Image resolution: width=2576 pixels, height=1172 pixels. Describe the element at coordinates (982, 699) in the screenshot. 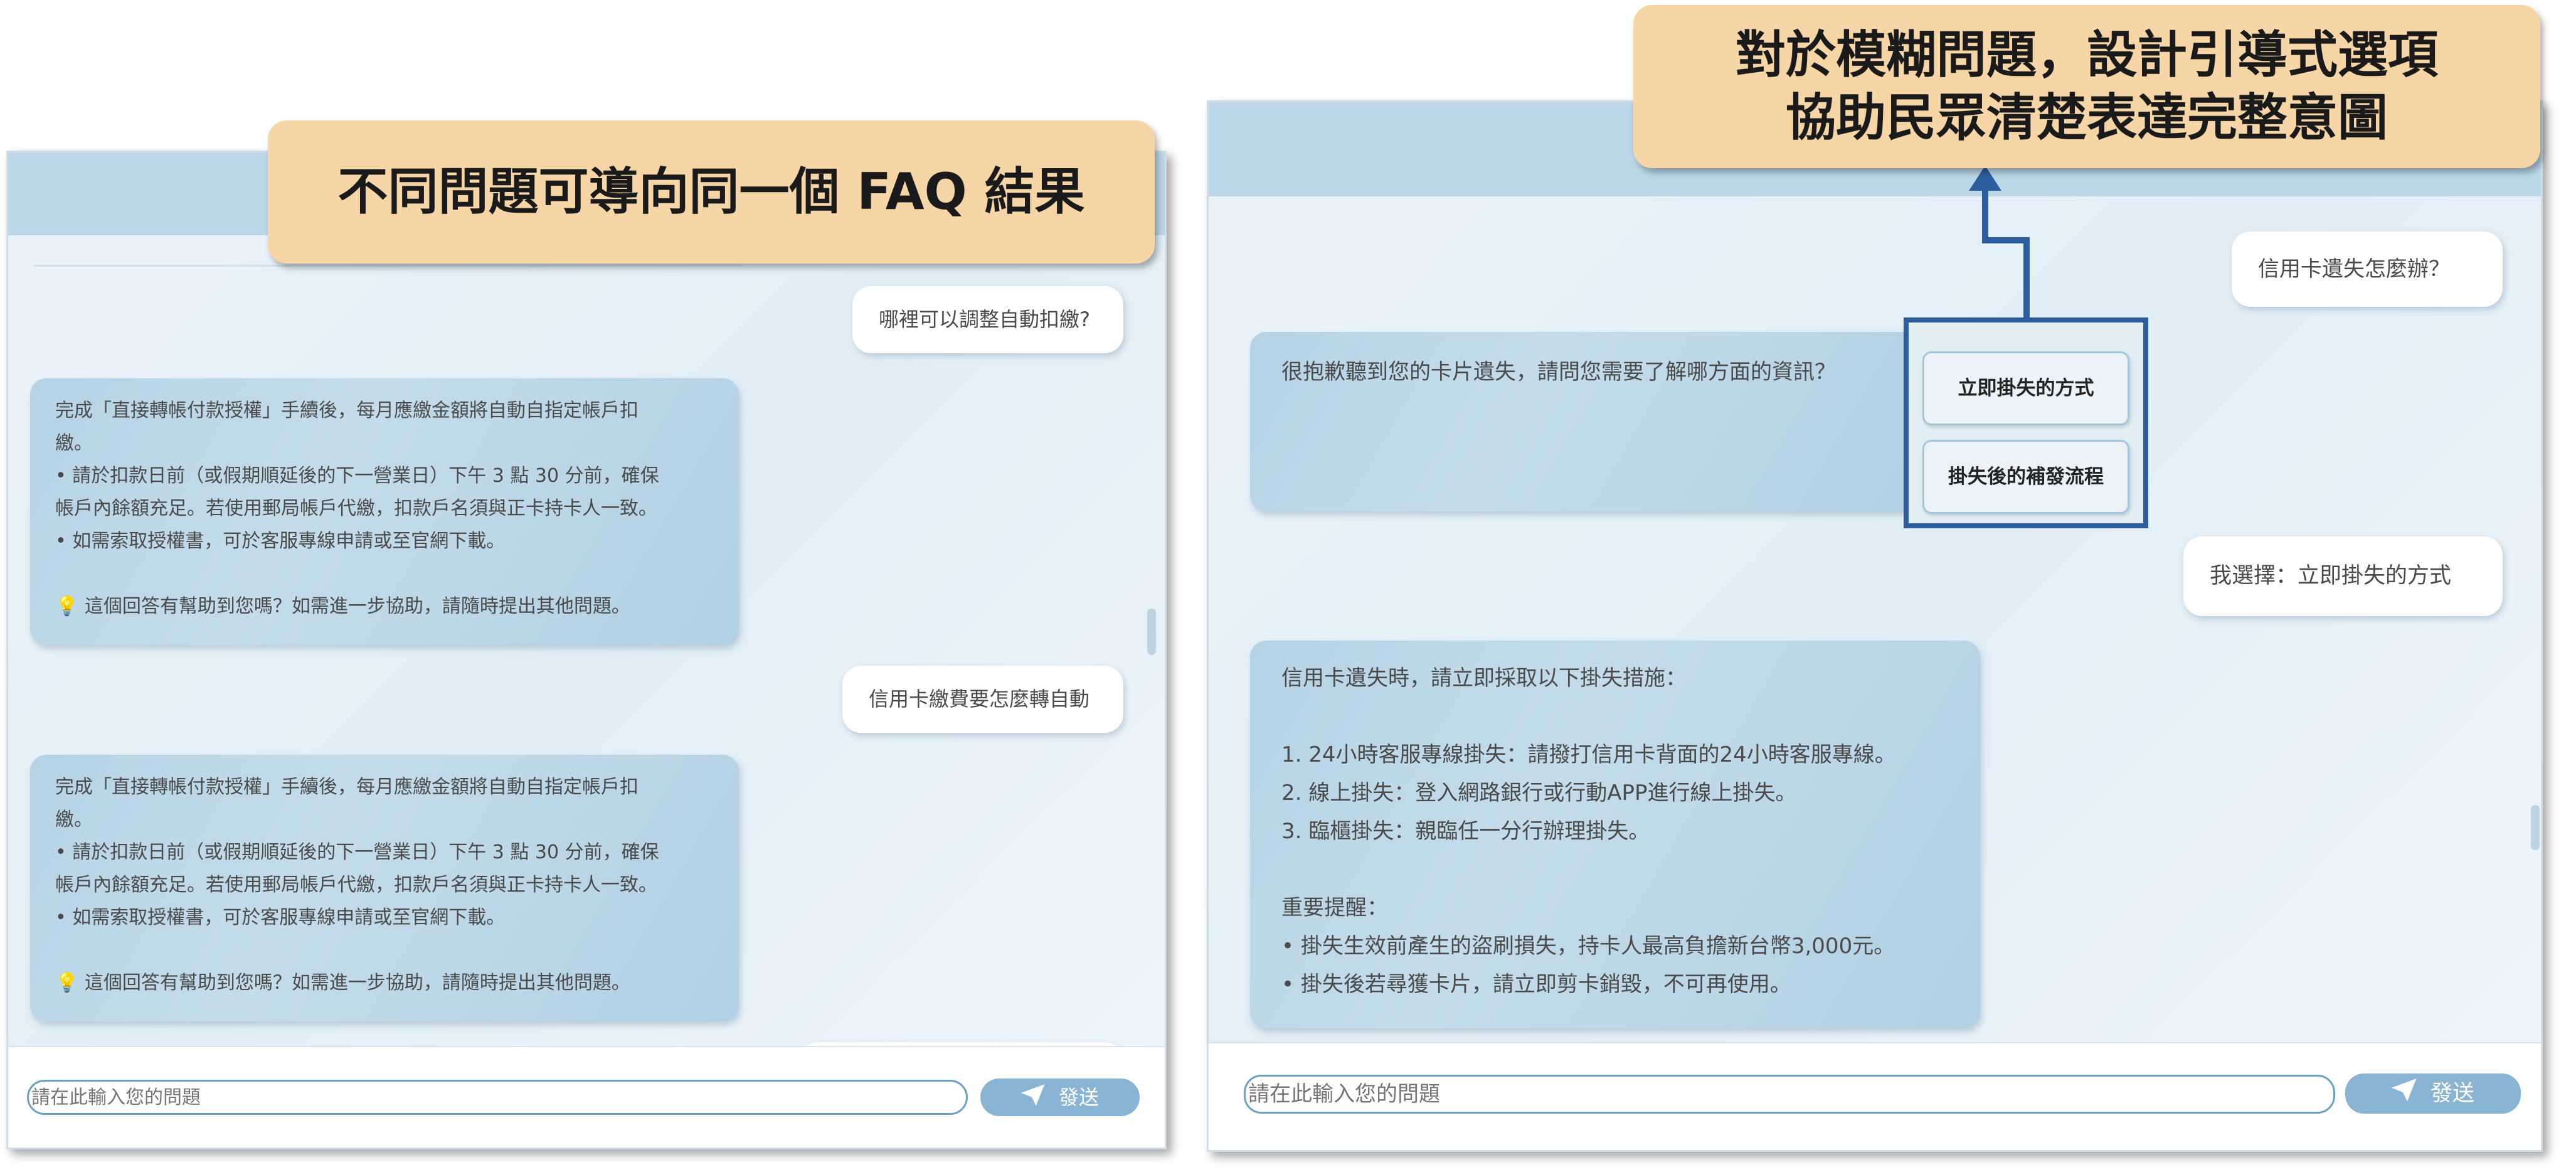

I see `user-message: 信用卡繳費要怎麼轉自動` at that location.